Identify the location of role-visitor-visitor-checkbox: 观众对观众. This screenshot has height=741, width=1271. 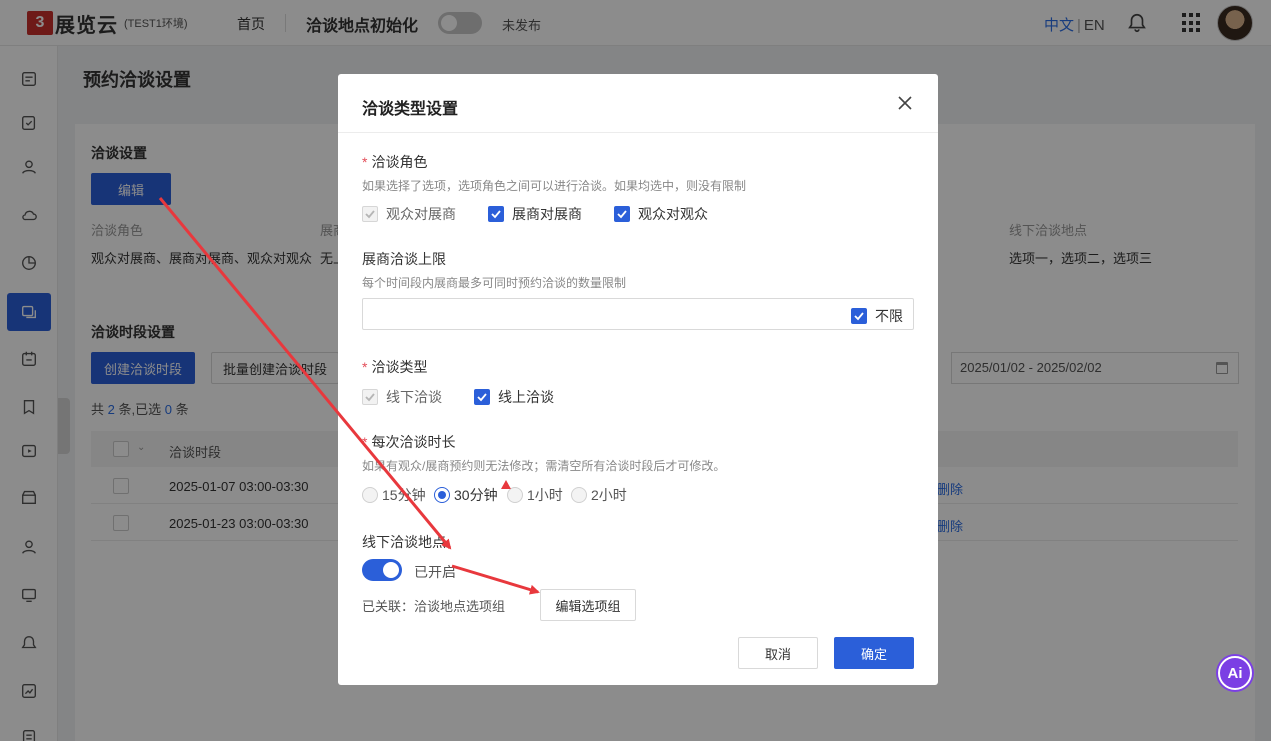
(661, 214).